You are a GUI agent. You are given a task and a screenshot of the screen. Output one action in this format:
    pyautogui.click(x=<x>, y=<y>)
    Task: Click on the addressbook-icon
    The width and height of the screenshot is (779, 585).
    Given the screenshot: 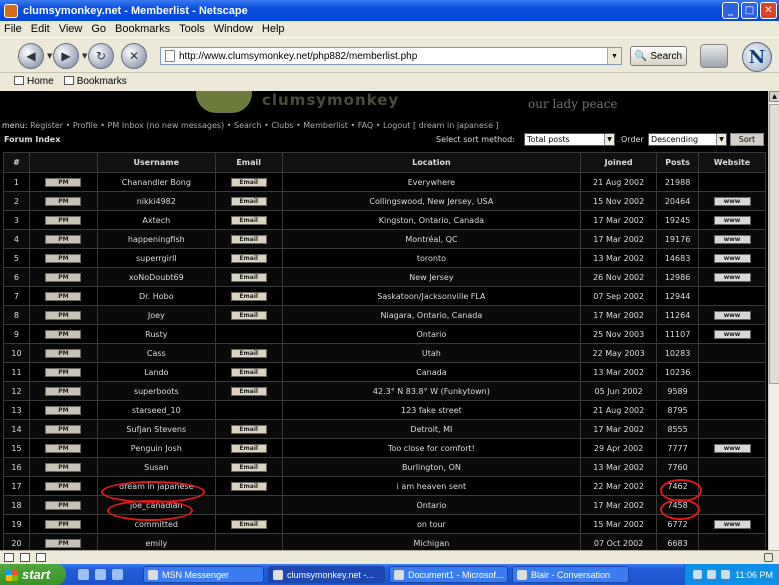 What is the action you would take?
    pyautogui.click(x=41, y=557)
    